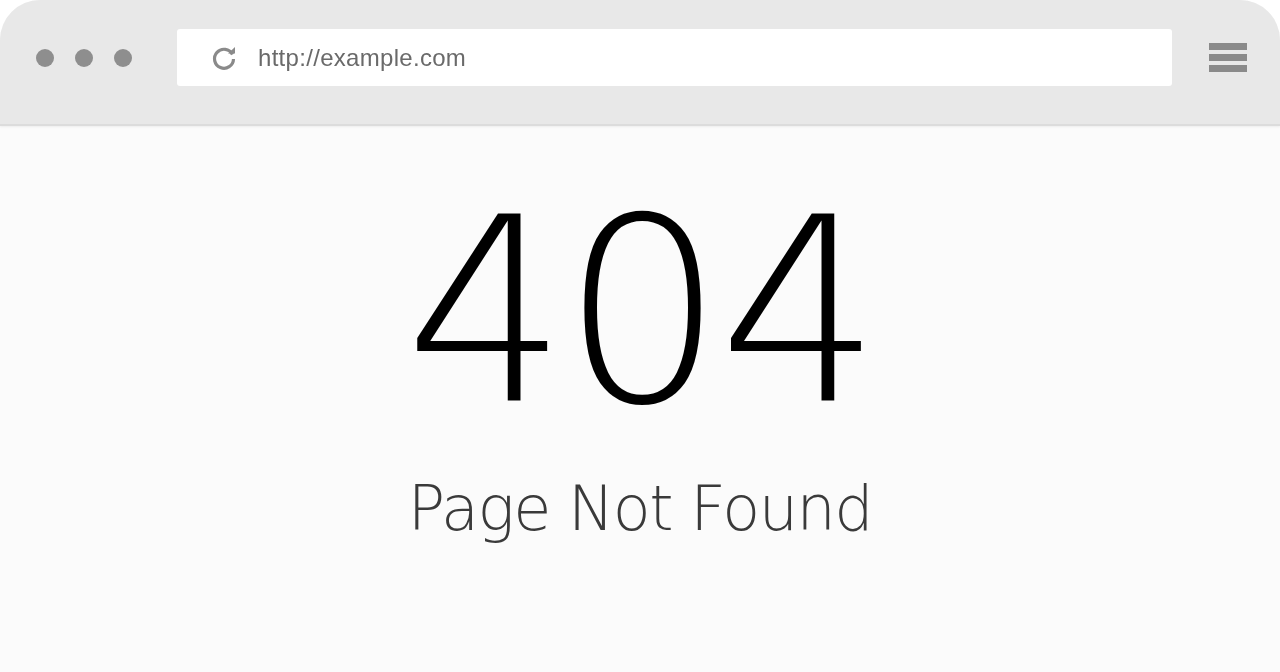 The height and width of the screenshot is (672, 1280). What do you see at coordinates (1228, 58) in the screenshot?
I see `menu-icon` at bounding box center [1228, 58].